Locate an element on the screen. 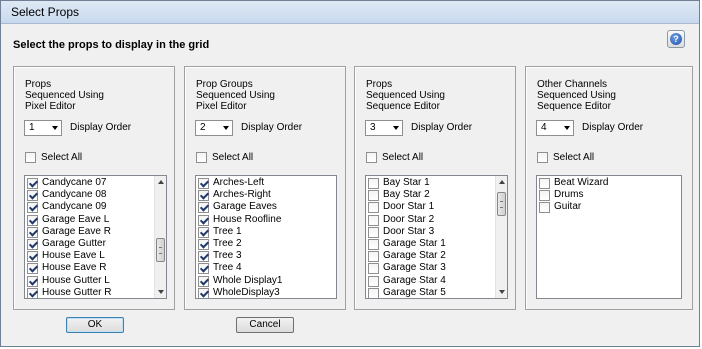 The height and width of the screenshot is (349, 702). list-item: Tree 4 is located at coordinates (263, 268).